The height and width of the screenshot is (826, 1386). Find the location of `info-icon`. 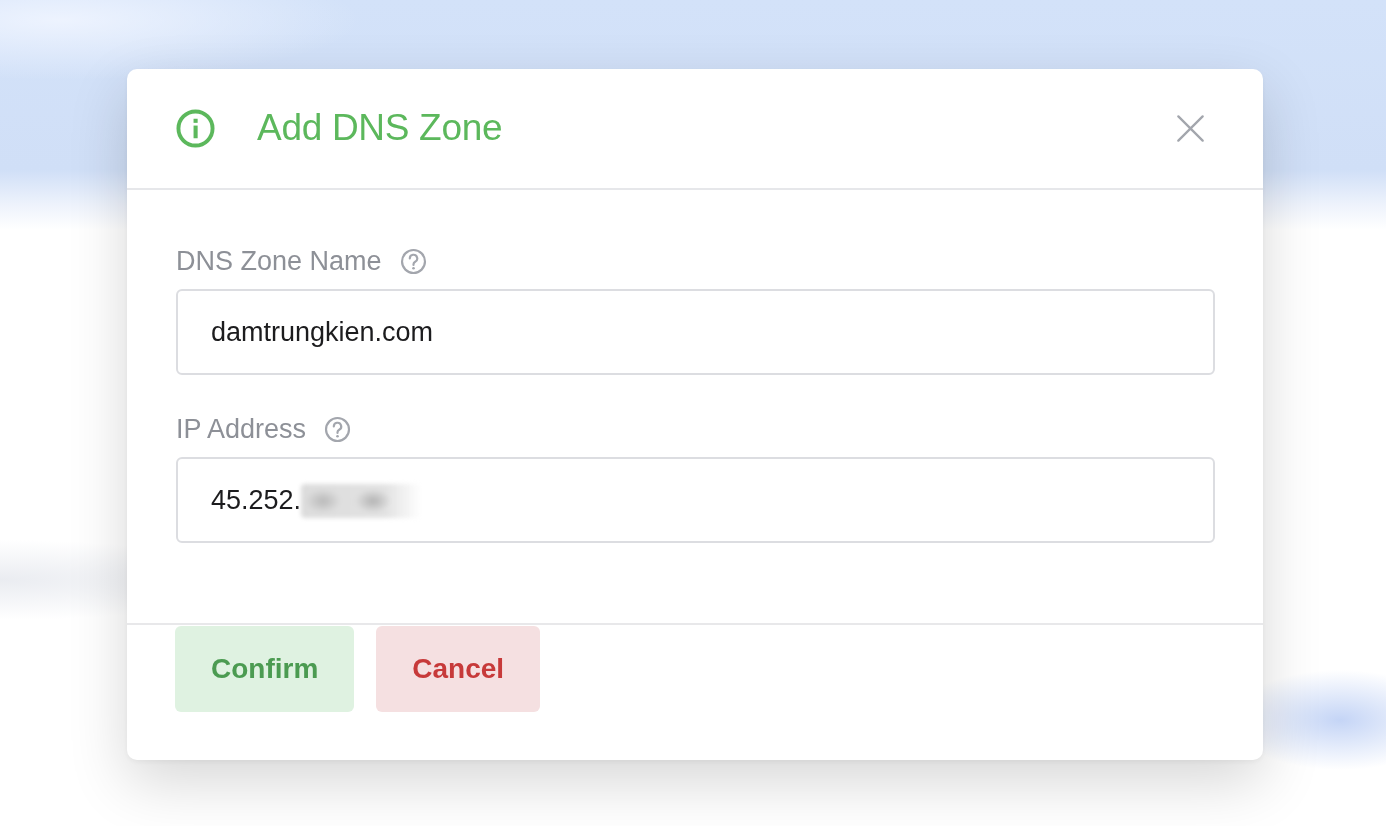

info-icon is located at coordinates (195, 128).